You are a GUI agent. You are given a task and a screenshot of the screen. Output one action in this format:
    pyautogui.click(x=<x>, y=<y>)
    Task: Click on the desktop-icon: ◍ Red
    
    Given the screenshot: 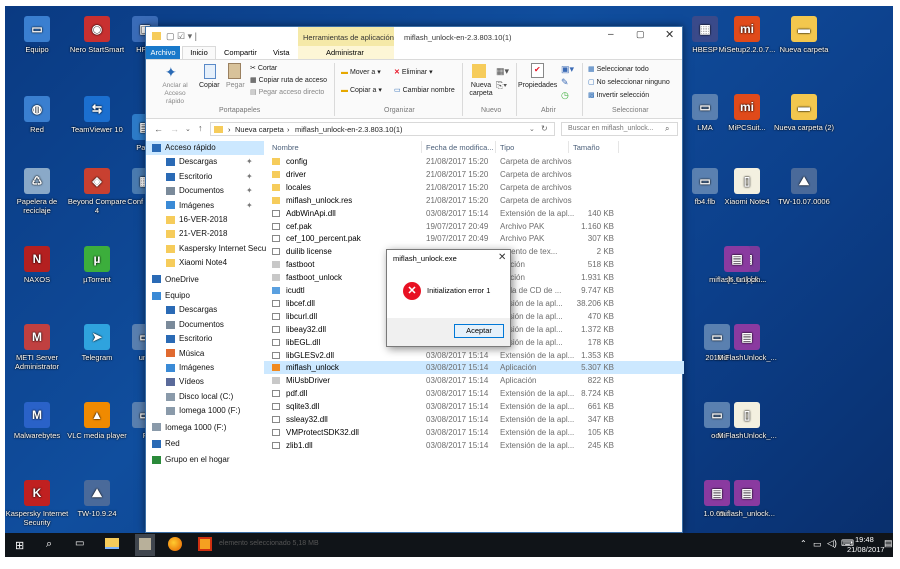 What is the action you would take?
    pyautogui.click(x=37, y=115)
    